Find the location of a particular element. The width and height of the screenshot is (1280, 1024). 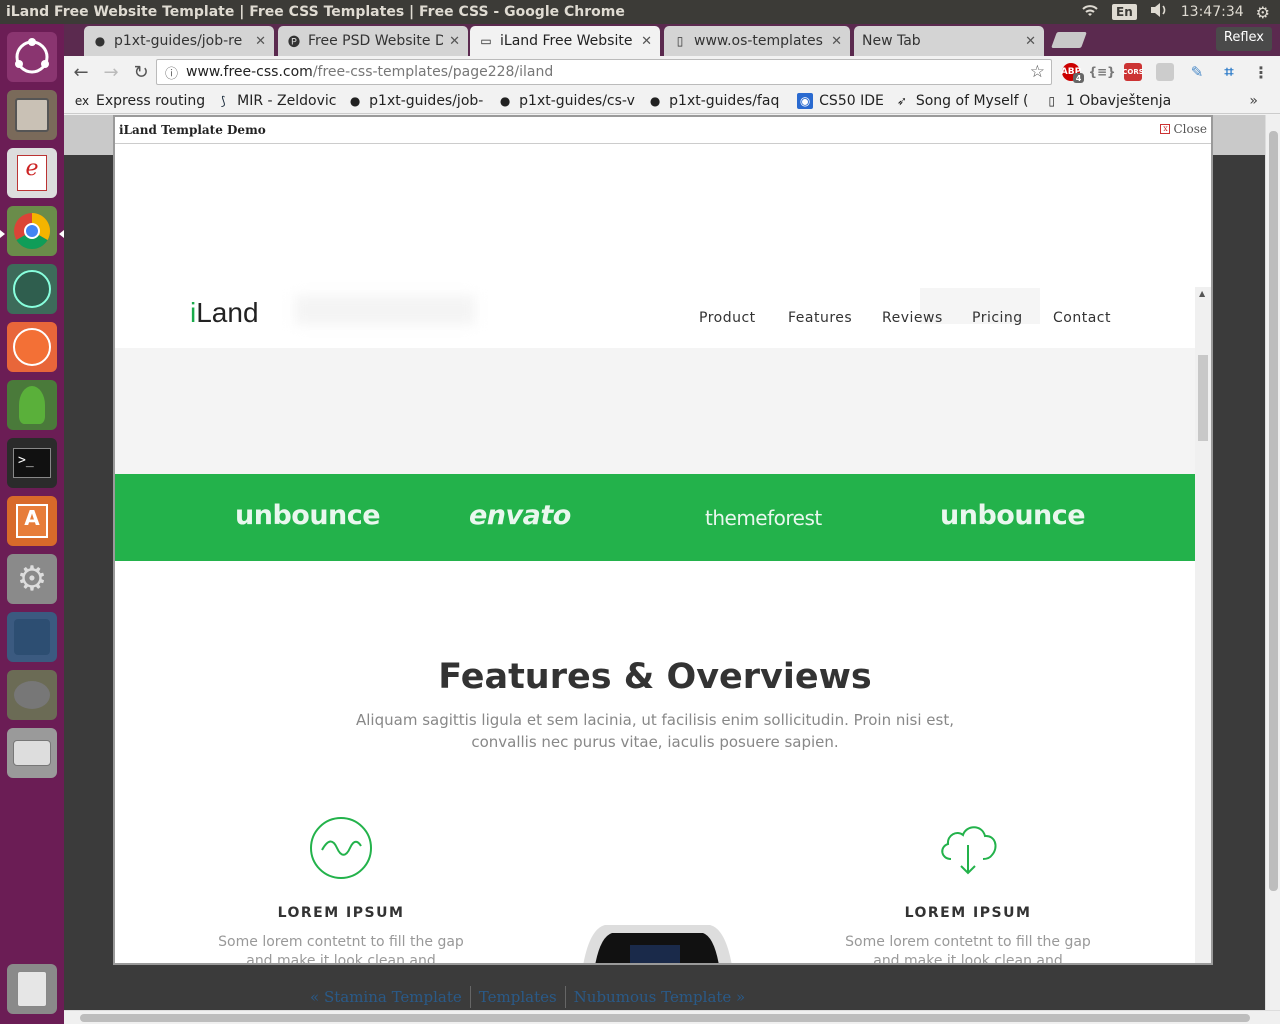

postman-button is located at coordinates (32, 347).